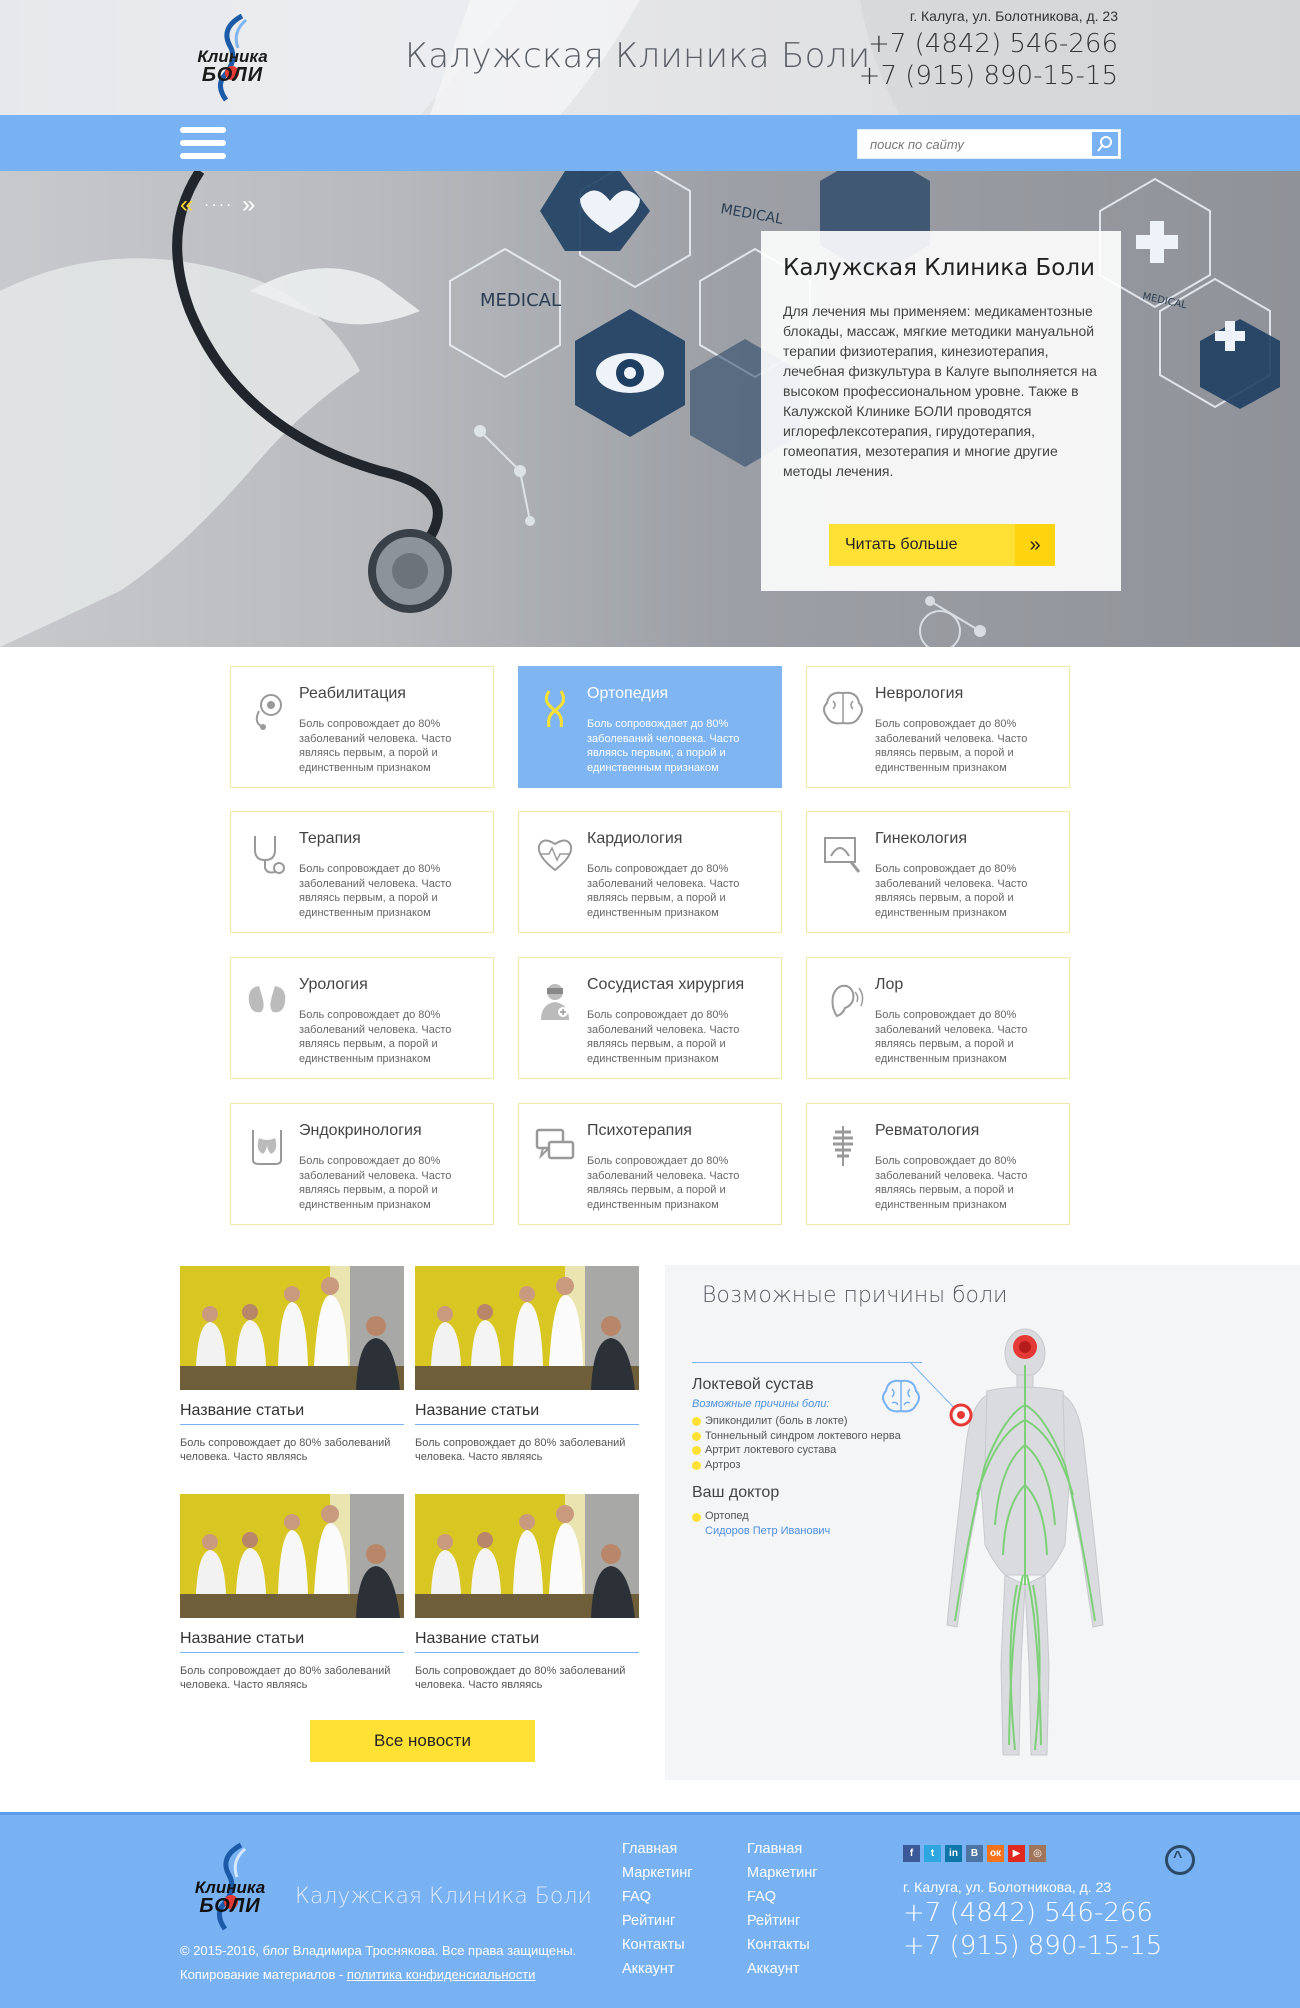  Describe the element at coordinates (441, 1974) in the screenshot. I see `privacy-policy-link: политика конфиденсиальности` at that location.